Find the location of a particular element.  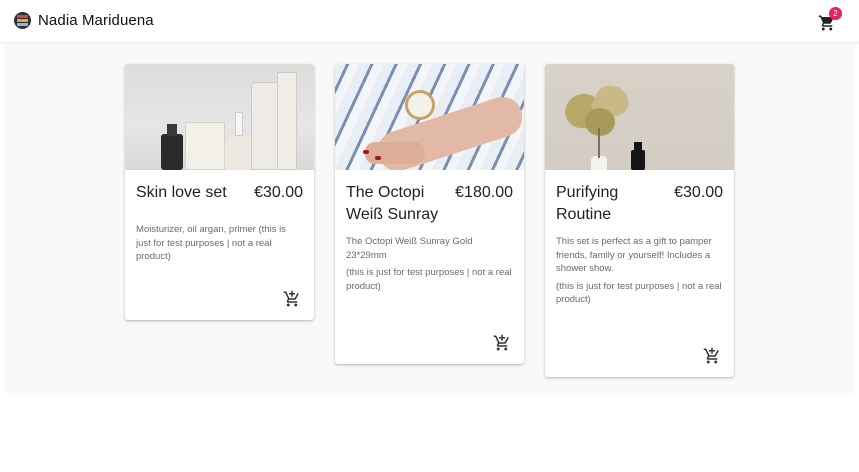

product-title: Skin love set is located at coordinates (181, 192).